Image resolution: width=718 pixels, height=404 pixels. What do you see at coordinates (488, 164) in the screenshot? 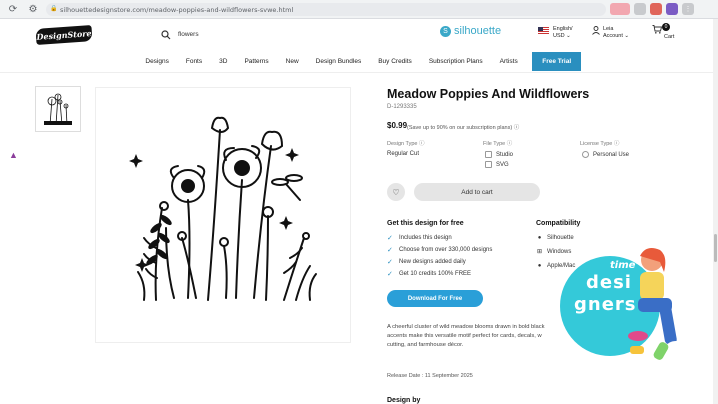
I see `svg-checkbox` at bounding box center [488, 164].